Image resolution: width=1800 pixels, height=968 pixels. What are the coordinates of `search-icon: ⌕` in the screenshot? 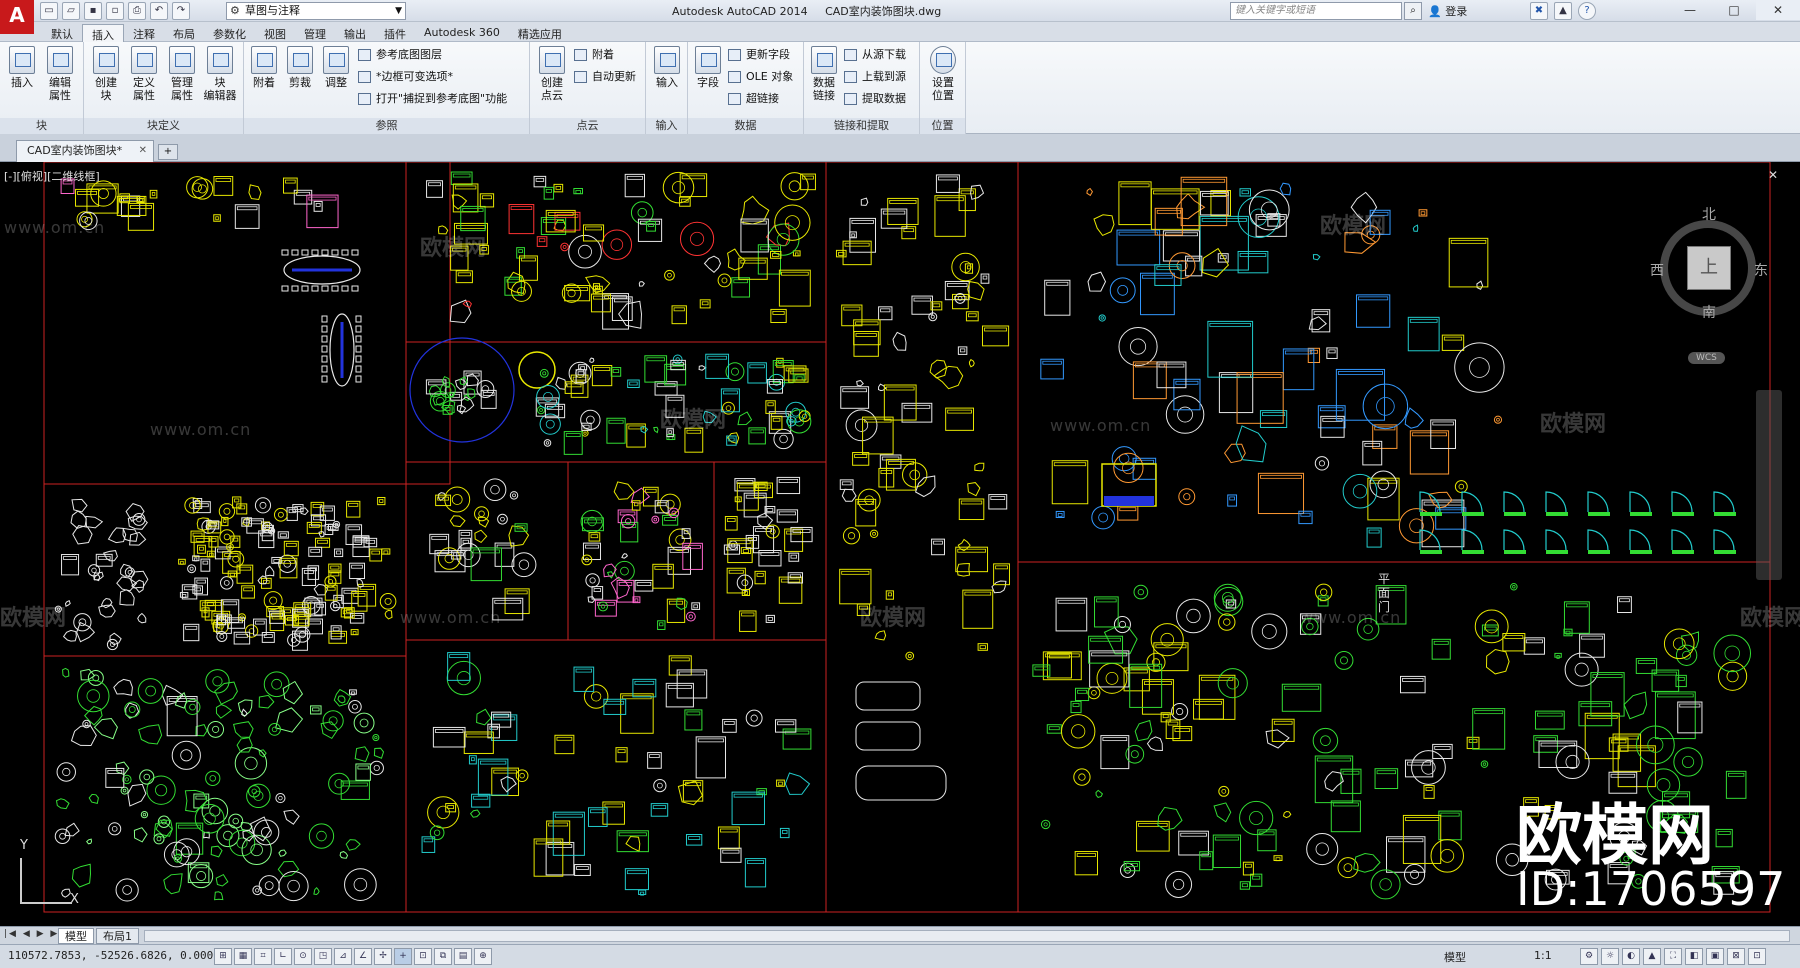 It's located at (1413, 11).